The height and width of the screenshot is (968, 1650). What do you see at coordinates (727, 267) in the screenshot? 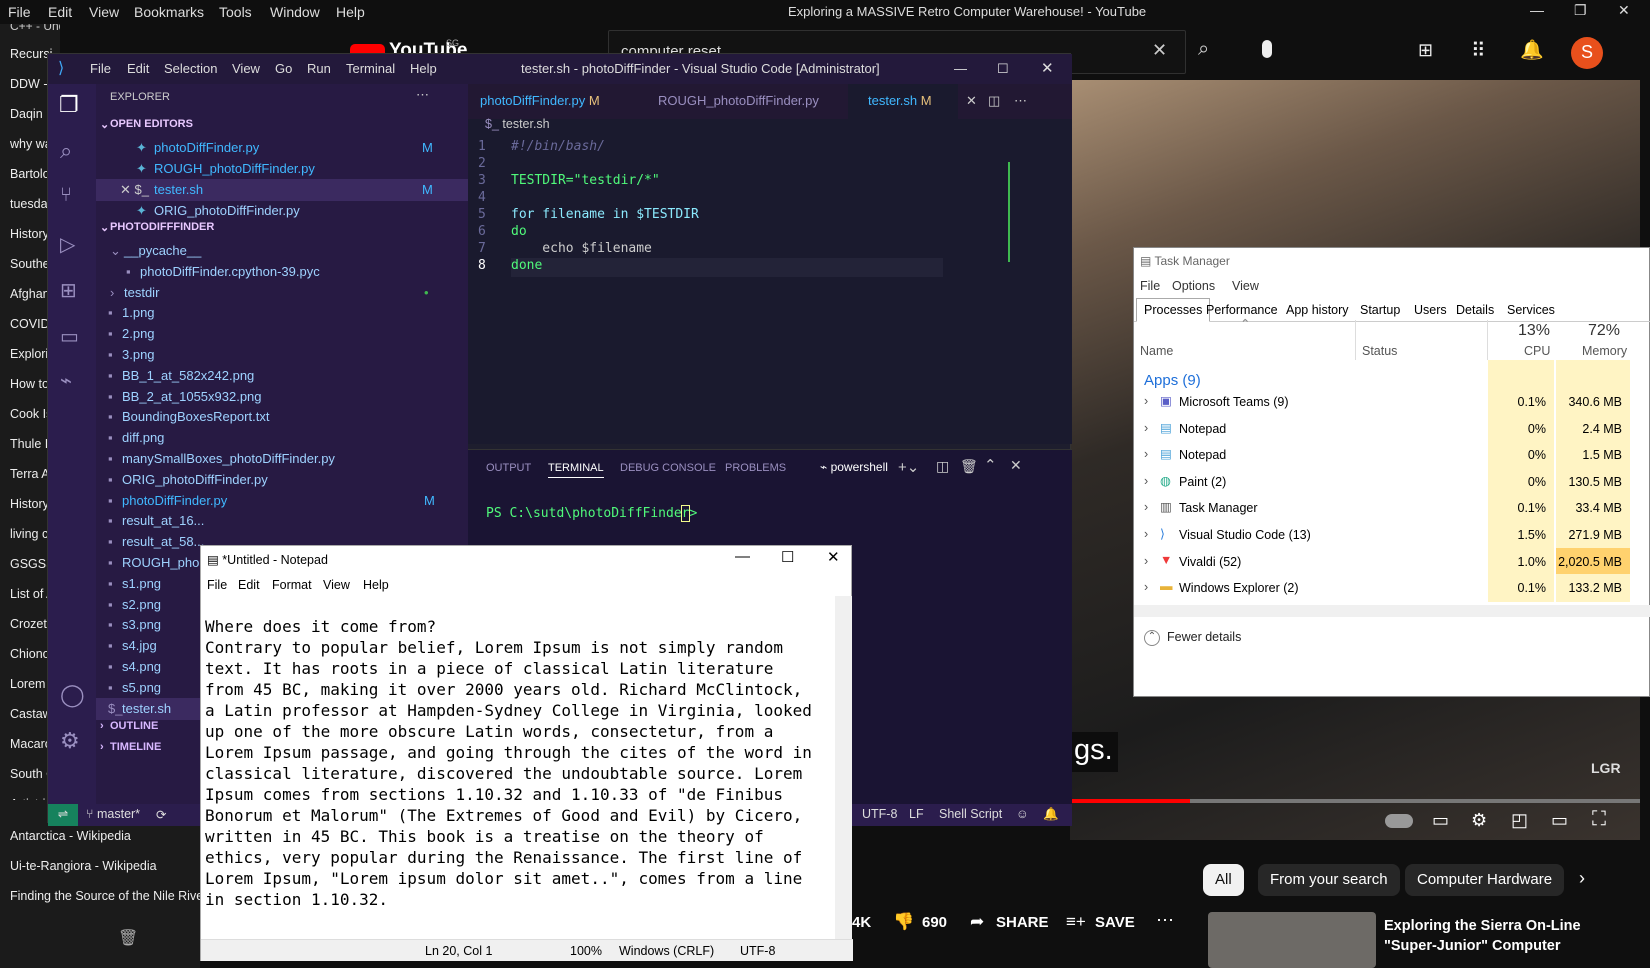
I see `code-line: done` at bounding box center [727, 267].